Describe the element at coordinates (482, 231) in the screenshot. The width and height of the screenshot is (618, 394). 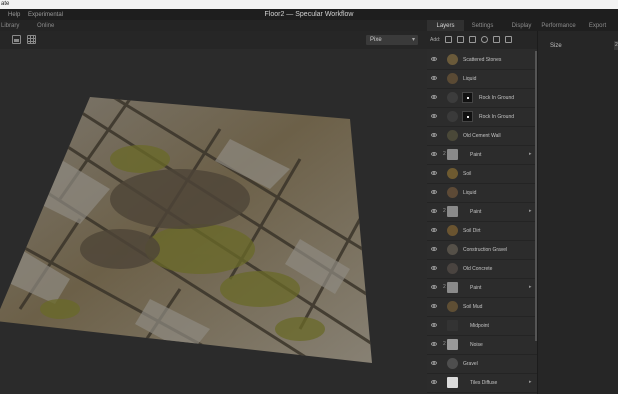
I see `layer-row: Soil Dirt` at that location.